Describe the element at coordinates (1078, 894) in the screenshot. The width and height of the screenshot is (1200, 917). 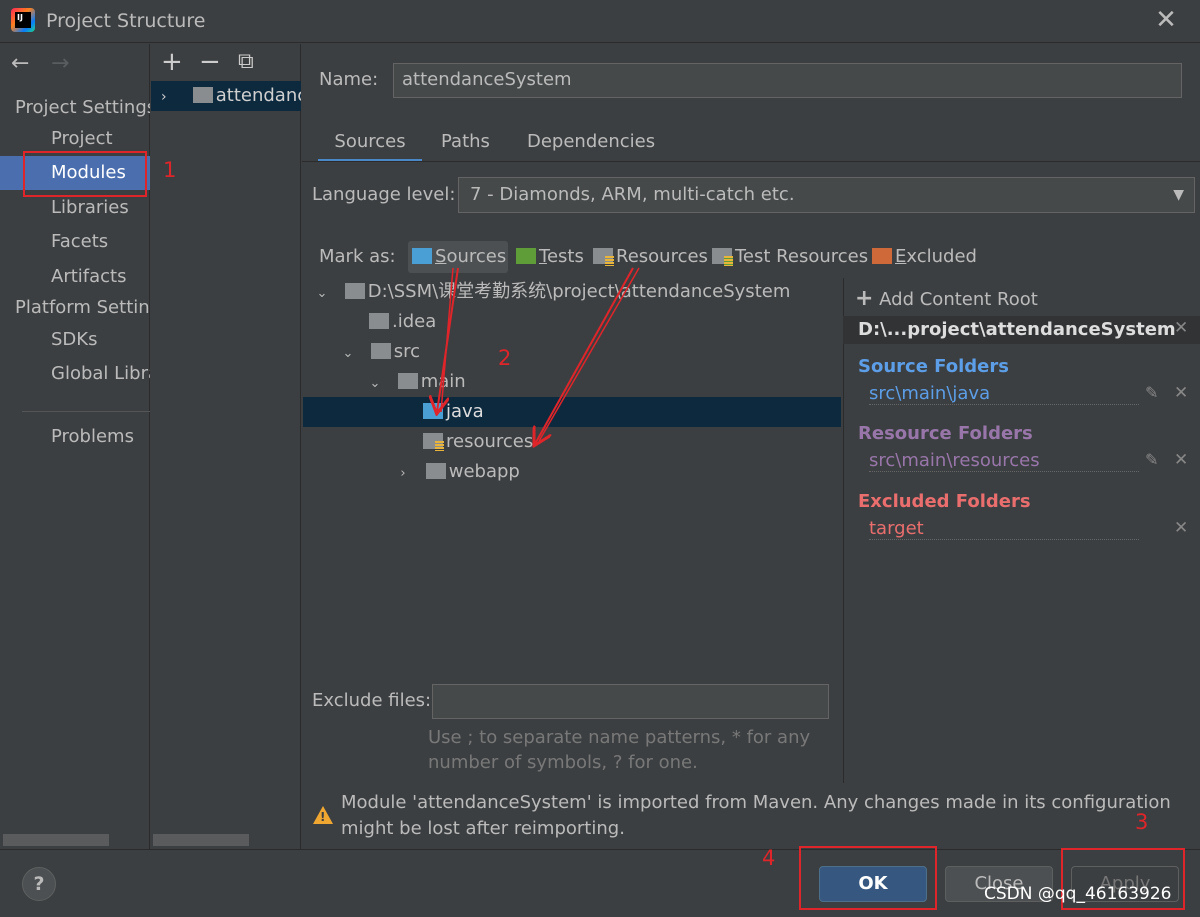
I see `csdn-watermark: CSDN @qq_46163926` at that location.